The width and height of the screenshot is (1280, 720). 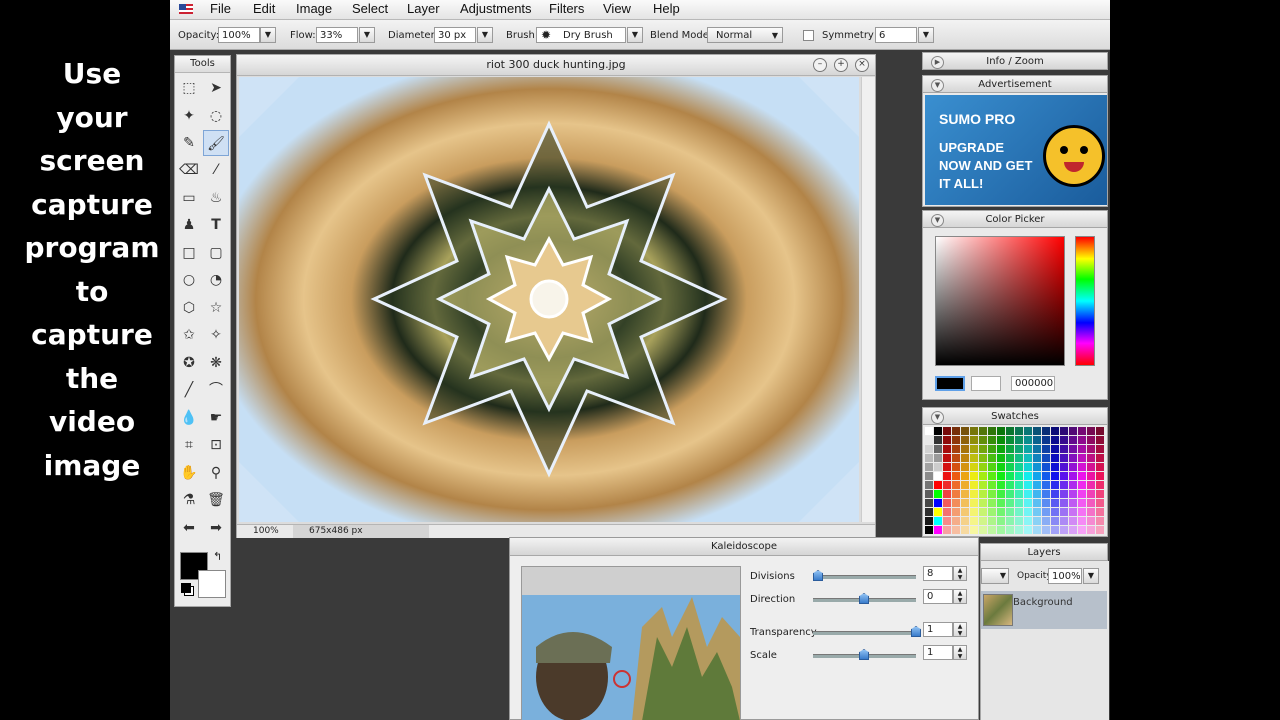 What do you see at coordinates (864, 654) in the screenshot?
I see `scale-slider-thumb` at bounding box center [864, 654].